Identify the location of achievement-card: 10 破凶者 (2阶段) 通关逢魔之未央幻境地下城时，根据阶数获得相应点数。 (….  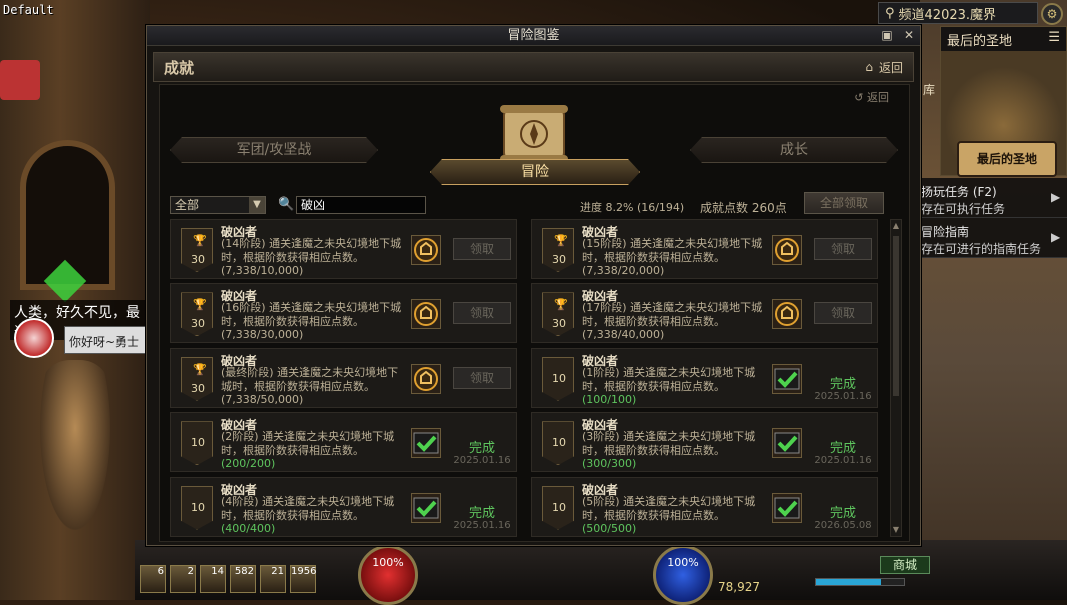
(343, 442).